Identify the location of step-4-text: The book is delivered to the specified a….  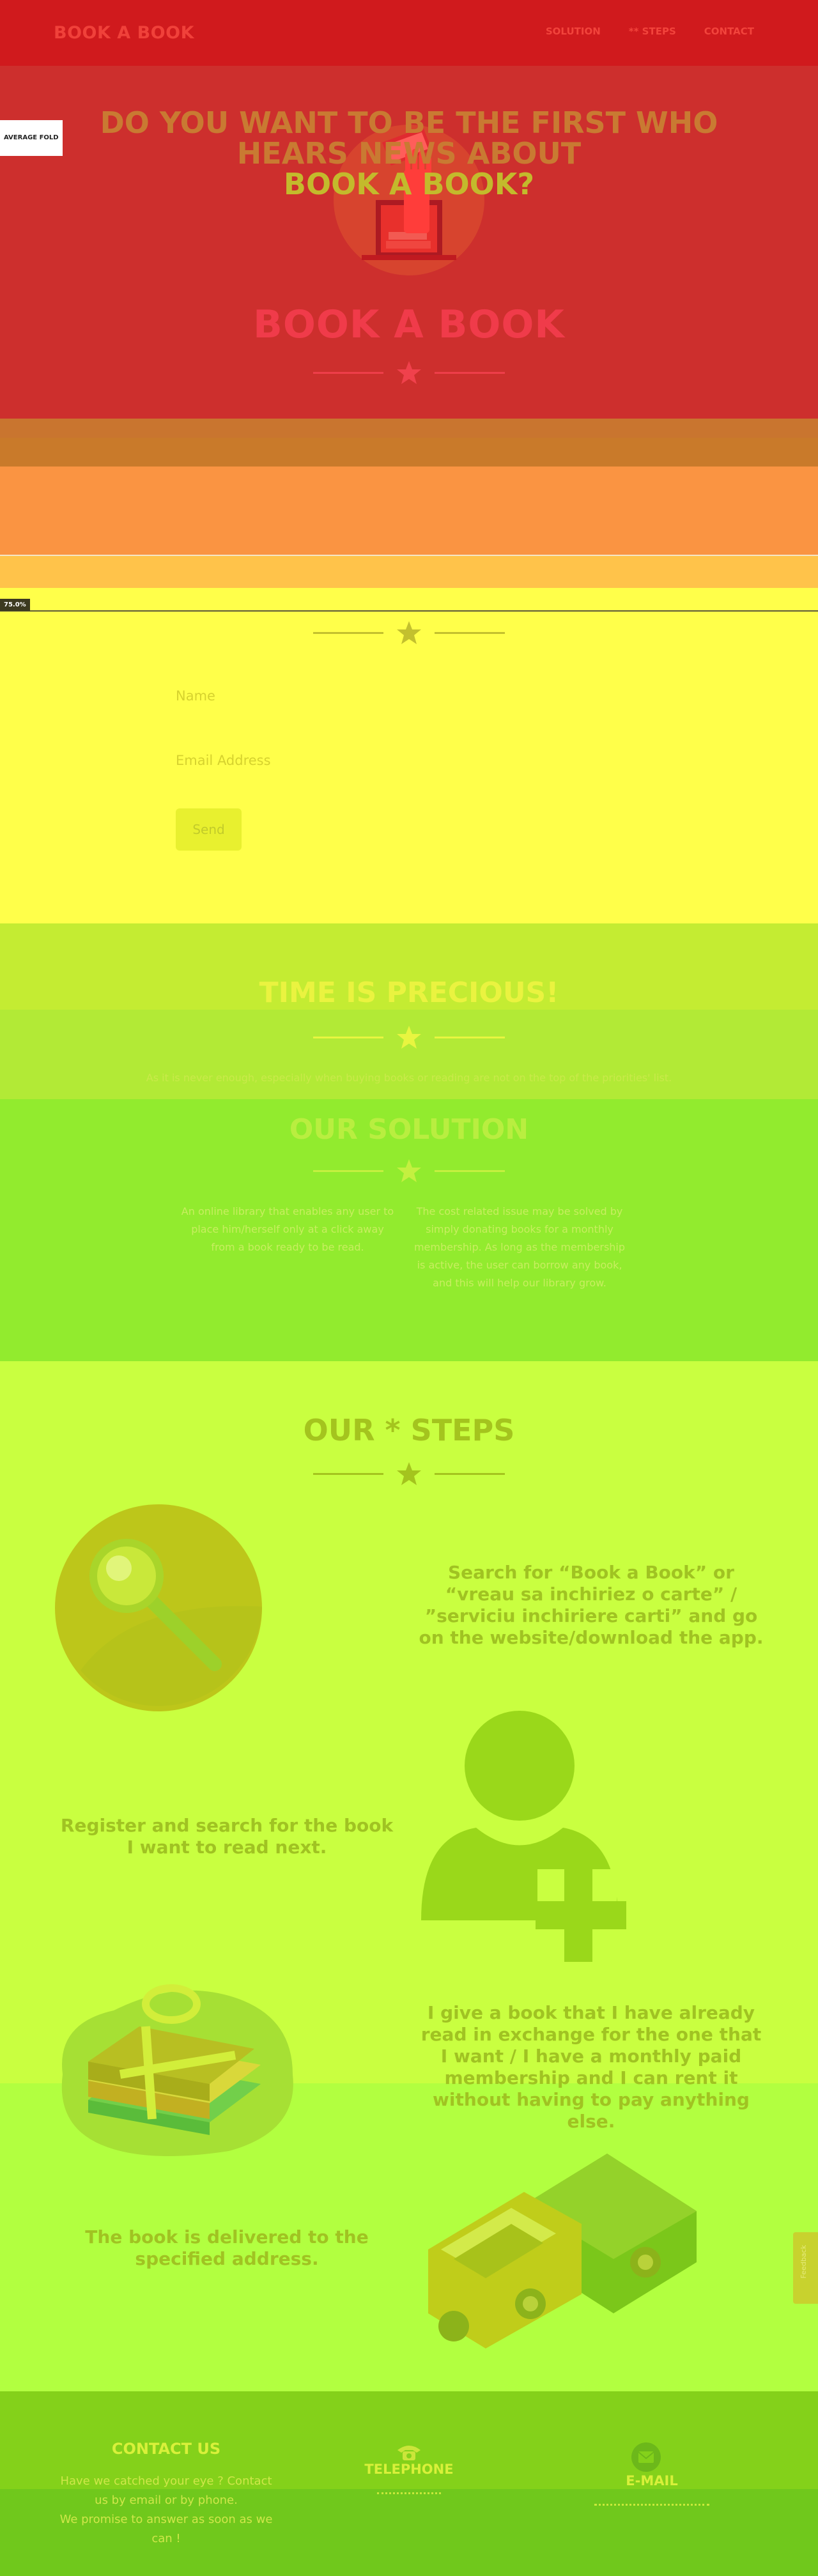
(227, 2247).